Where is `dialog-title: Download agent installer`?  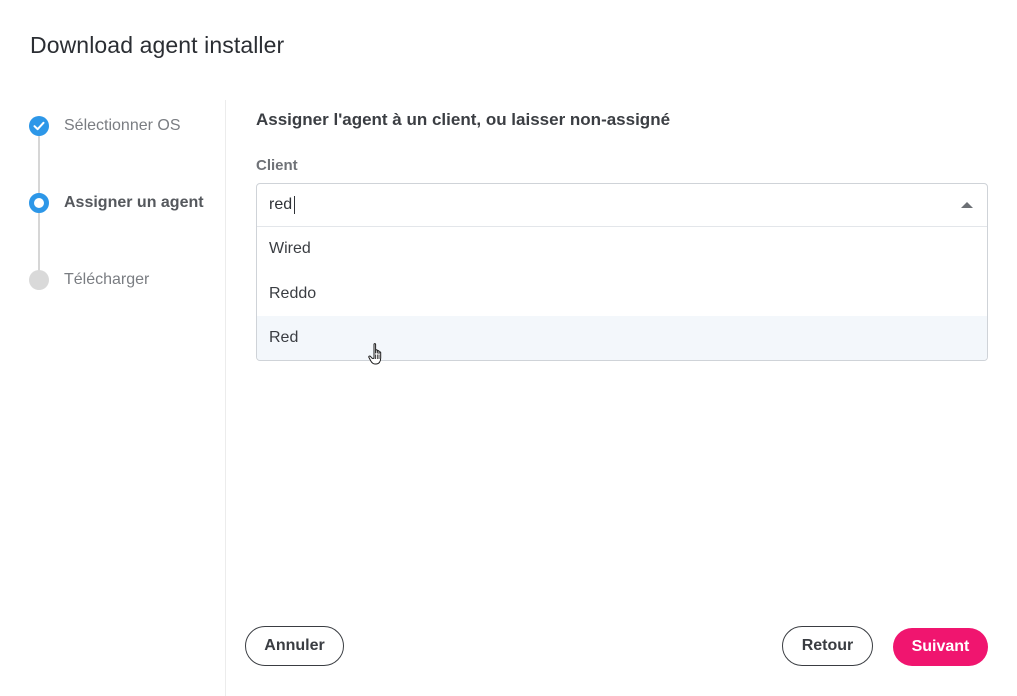
dialog-title: Download agent installer is located at coordinates (157, 45).